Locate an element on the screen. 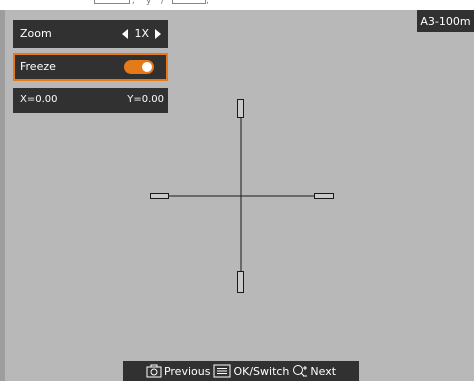 The height and width of the screenshot is (381, 474). switch-hint: OK/Switch is located at coordinates (251, 371).